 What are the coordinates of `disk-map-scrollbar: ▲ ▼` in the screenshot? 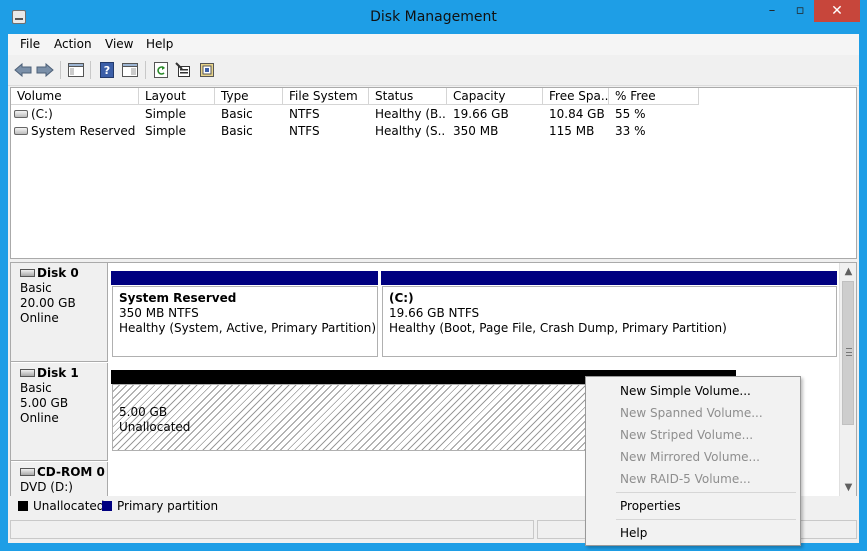 It's located at (847, 379).